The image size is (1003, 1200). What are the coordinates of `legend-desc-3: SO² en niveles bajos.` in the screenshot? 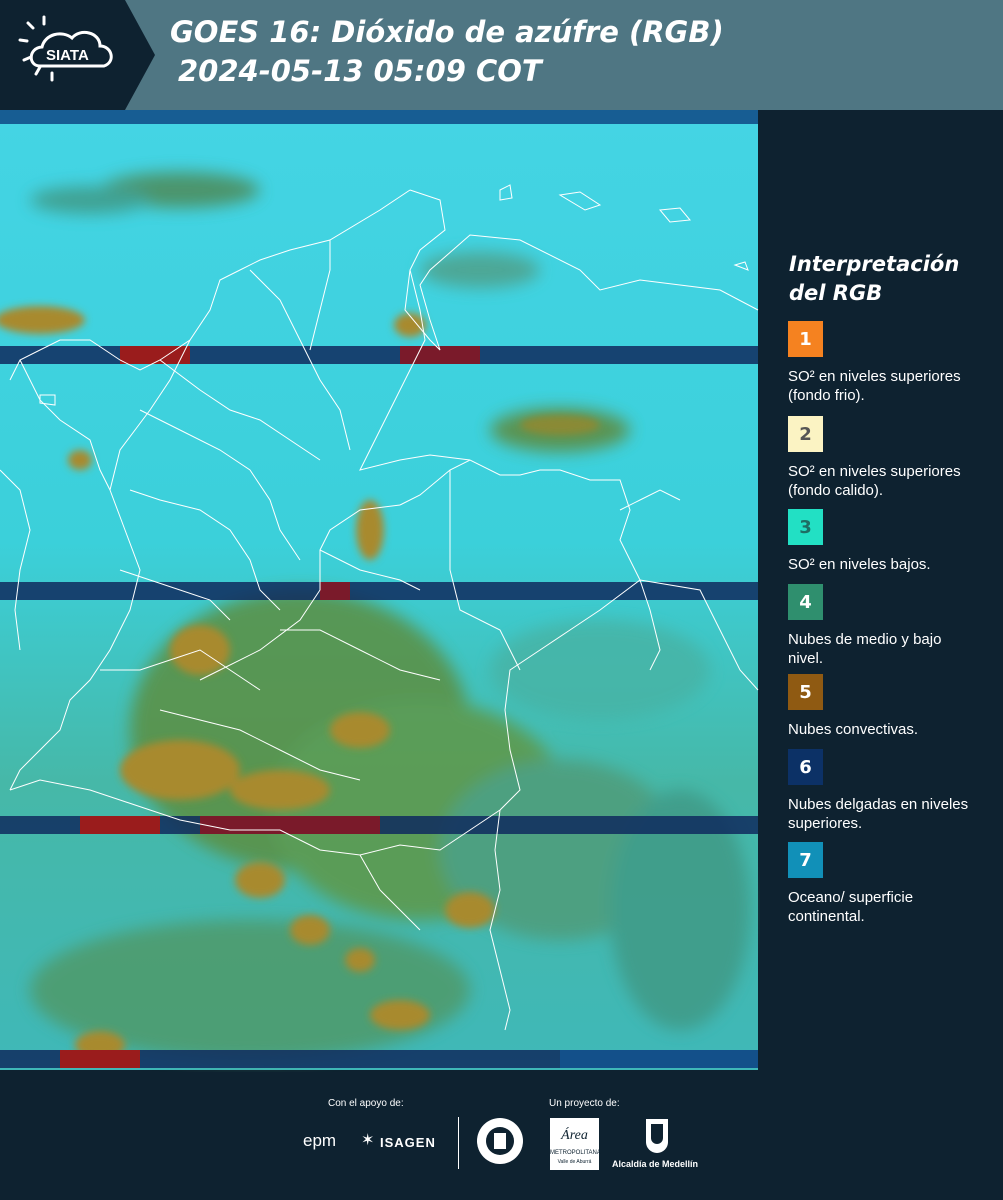 It's located at (859, 564).